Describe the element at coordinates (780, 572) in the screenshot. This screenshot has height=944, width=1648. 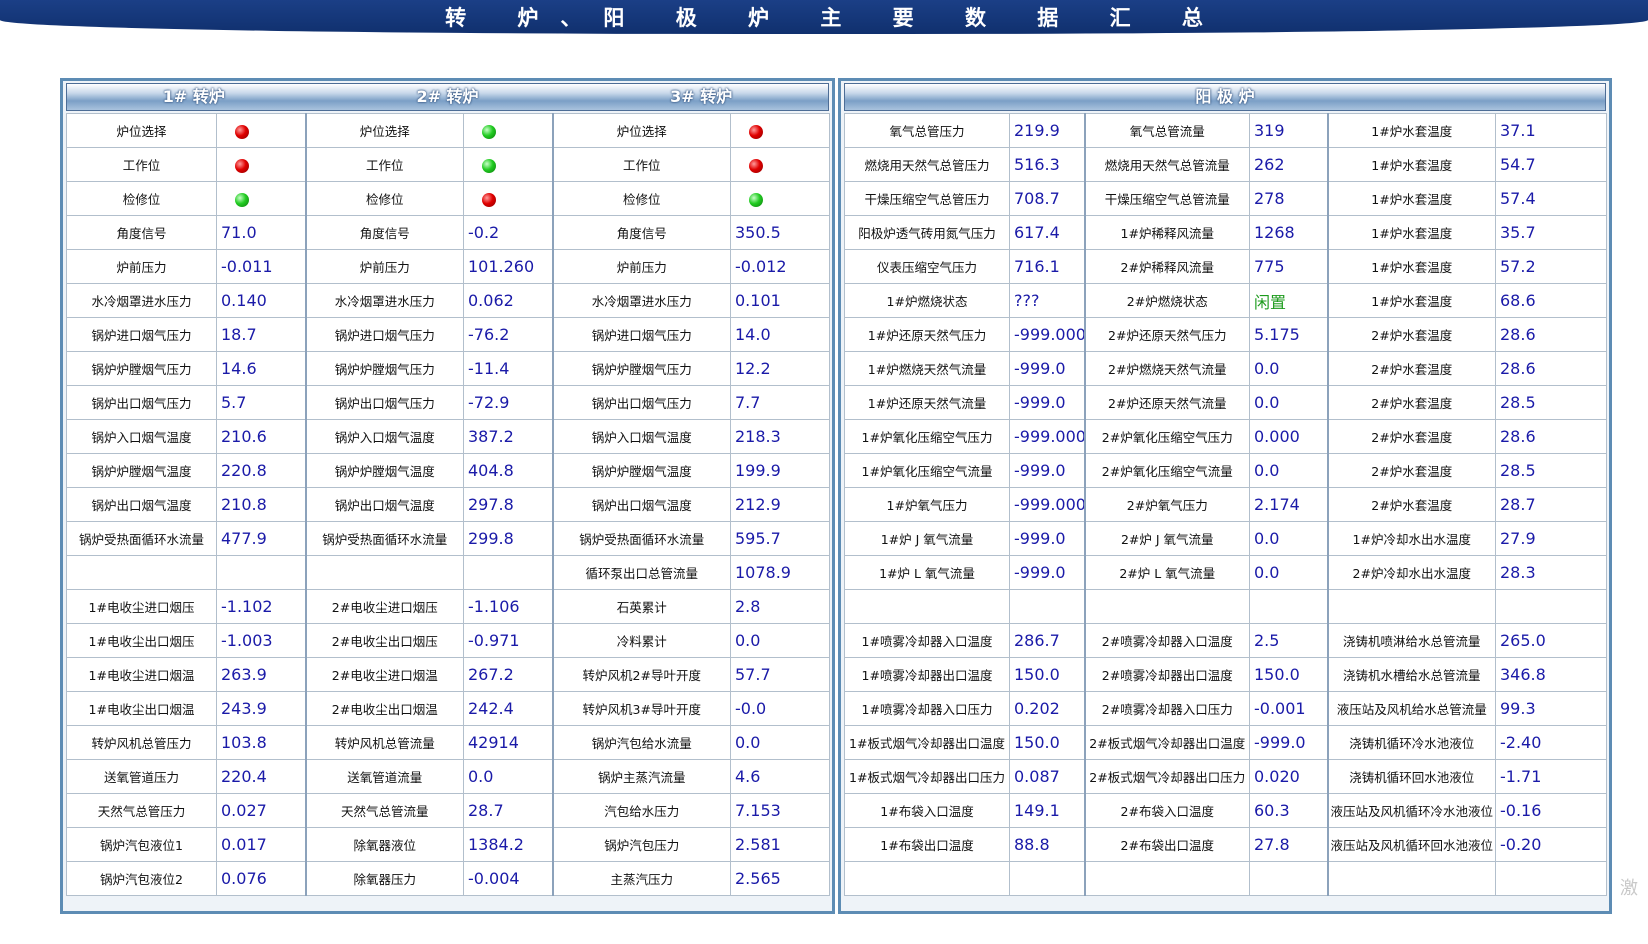
I see `converter-value: 1078.9` at that location.